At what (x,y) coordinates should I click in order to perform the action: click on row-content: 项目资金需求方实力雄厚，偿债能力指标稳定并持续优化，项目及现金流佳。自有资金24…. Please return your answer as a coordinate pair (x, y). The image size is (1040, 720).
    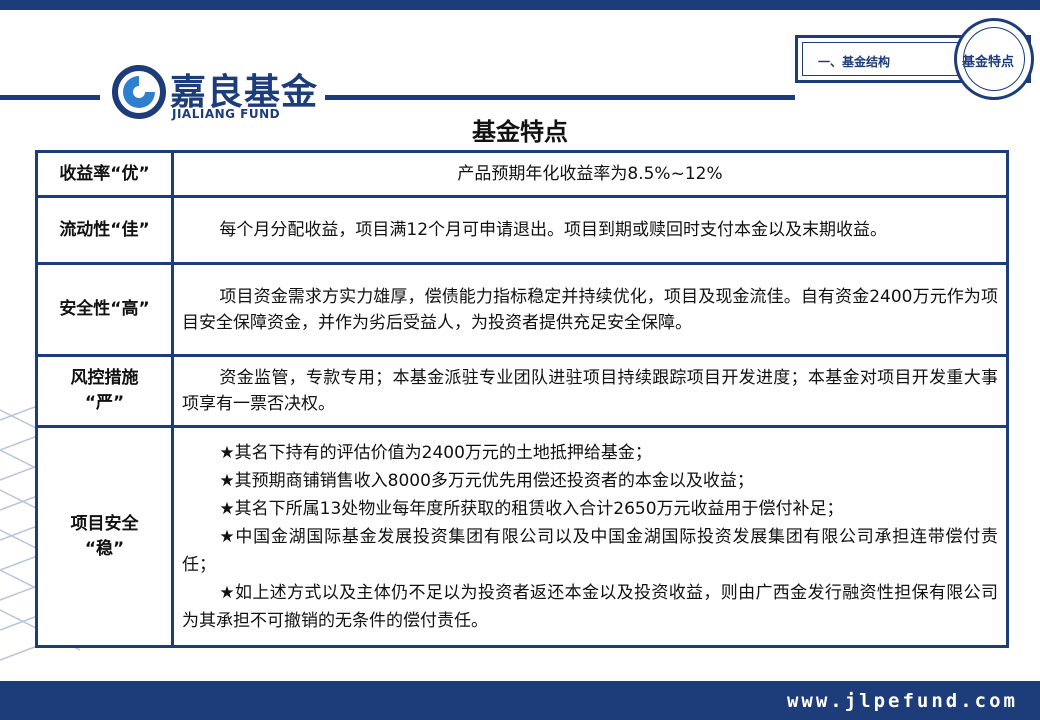
    Looking at the image, I should click on (590, 309).